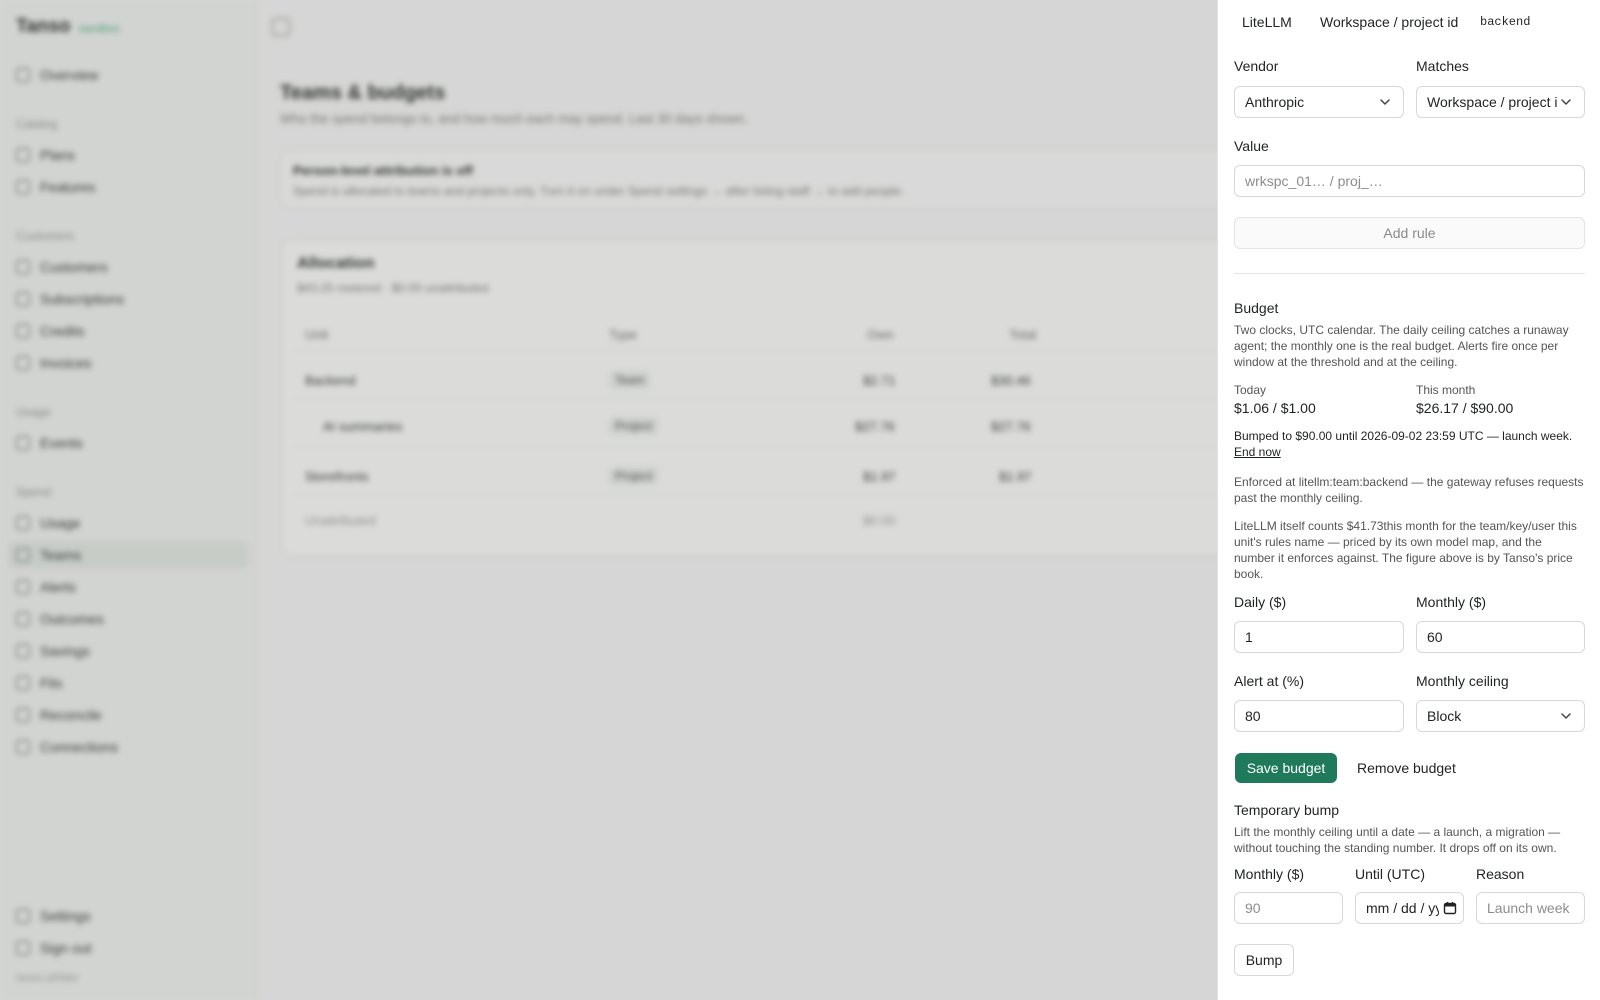 Image resolution: width=1600 pixels, height=1000 pixels. Describe the element at coordinates (1409, 233) in the screenshot. I see `add-rule-button: Add rule` at that location.